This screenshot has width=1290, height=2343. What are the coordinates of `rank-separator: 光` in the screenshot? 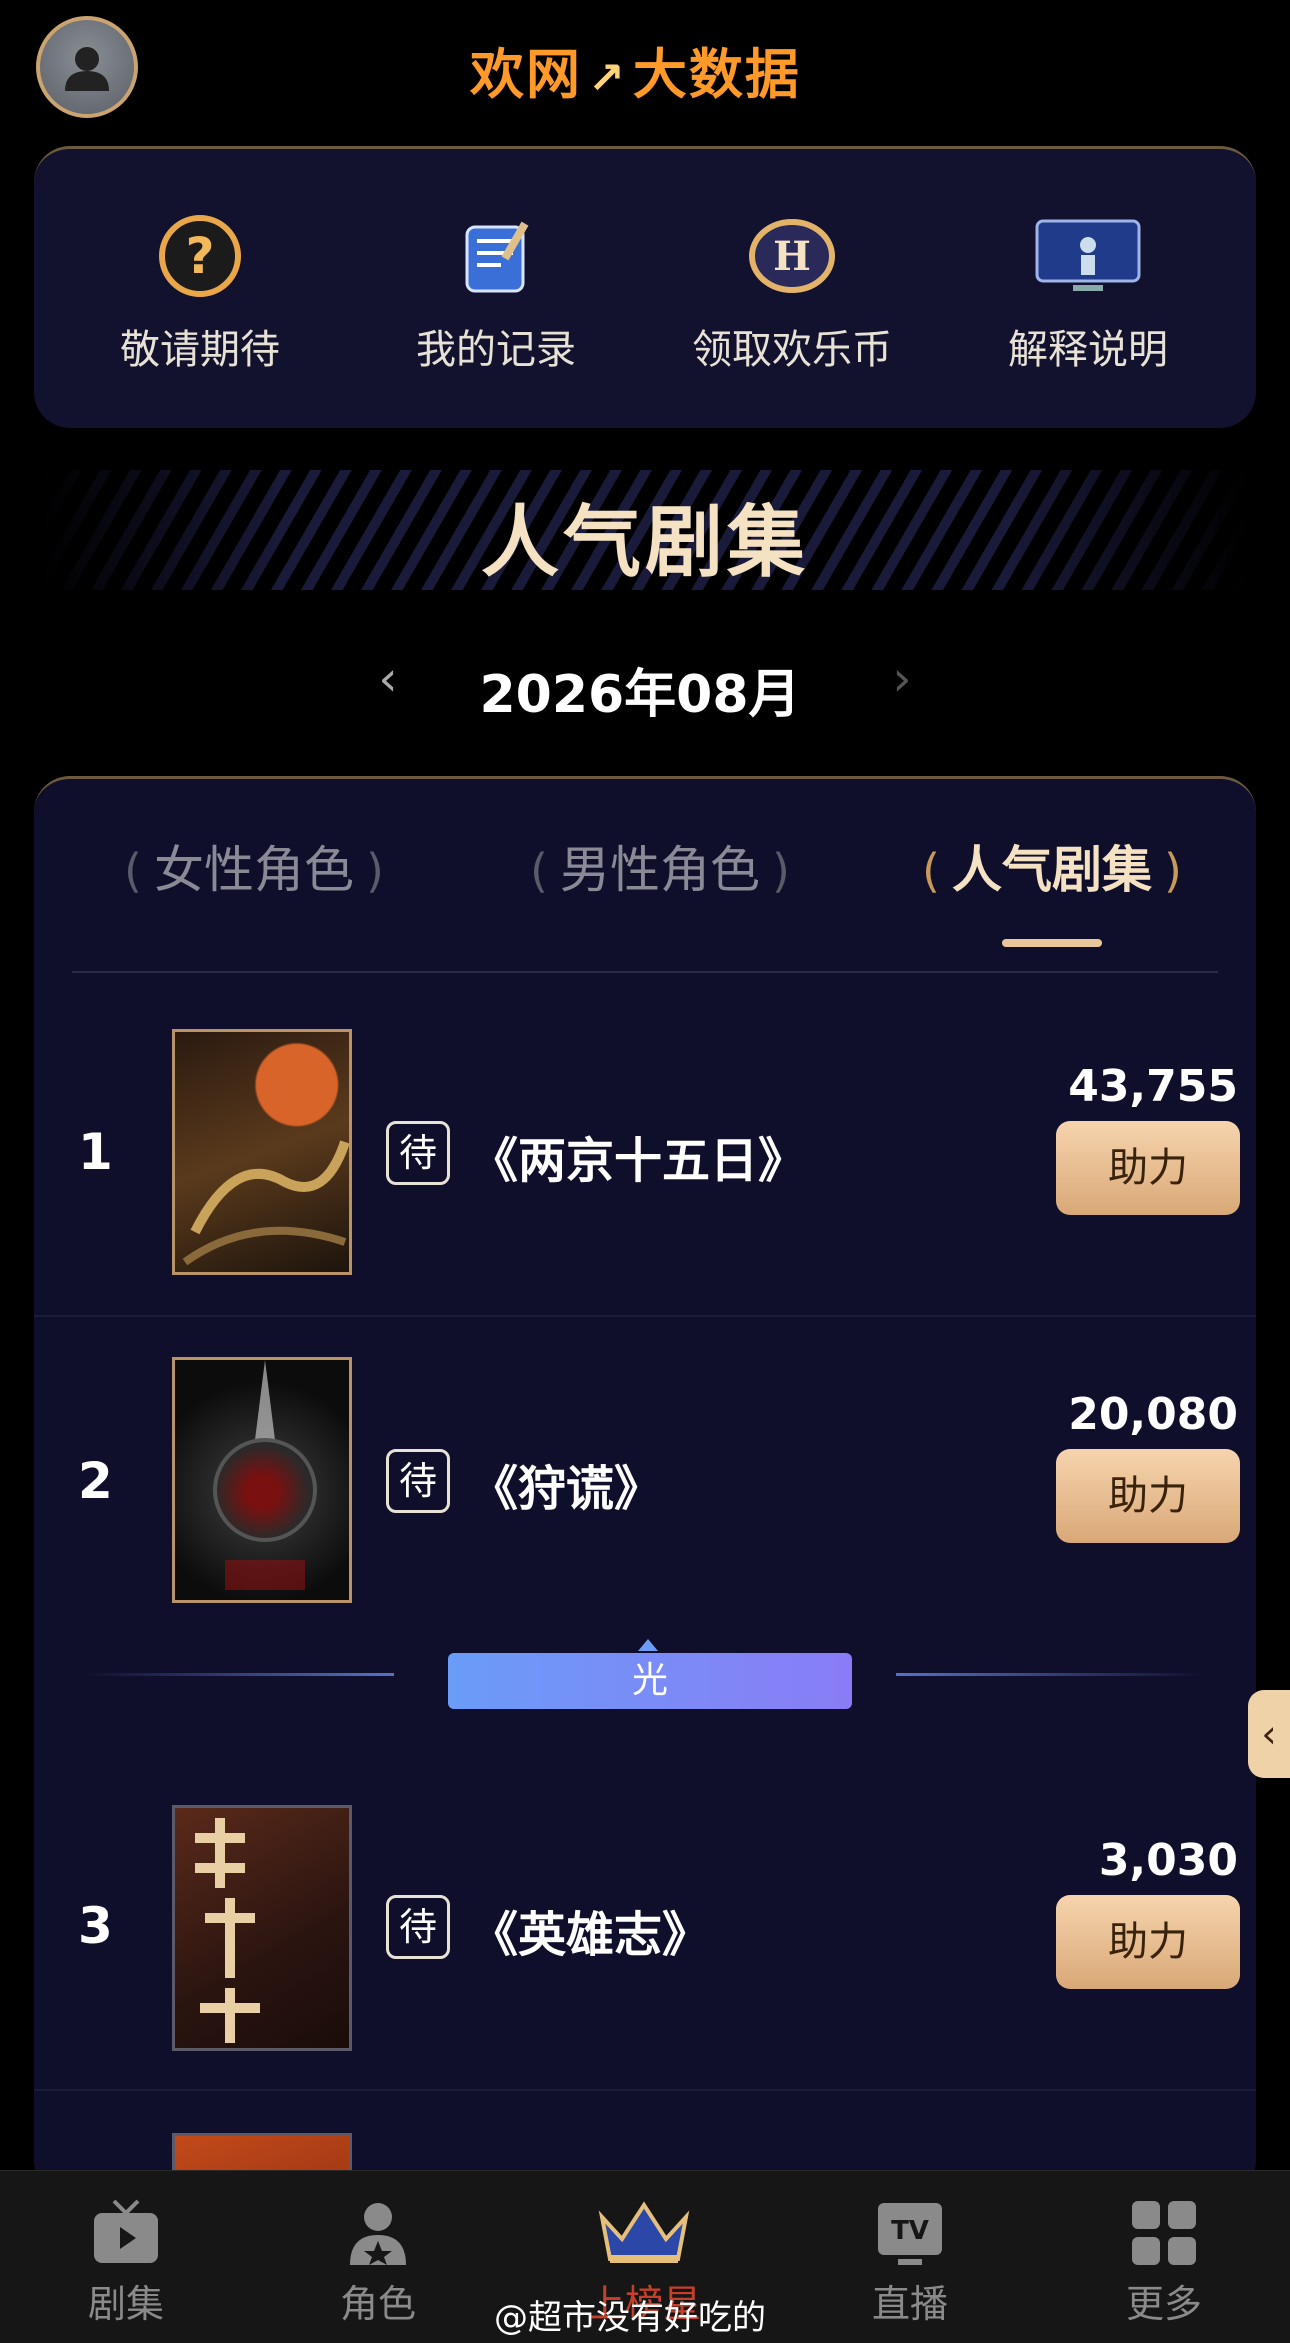 It's located at (645, 1677).